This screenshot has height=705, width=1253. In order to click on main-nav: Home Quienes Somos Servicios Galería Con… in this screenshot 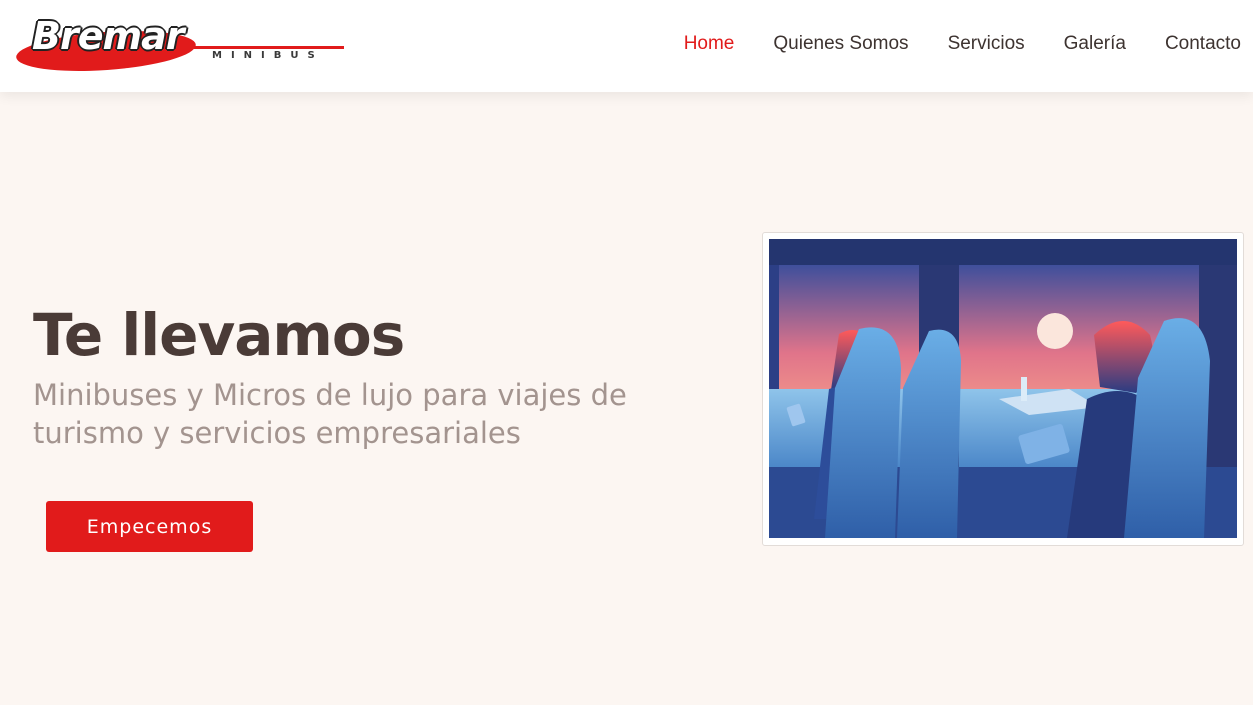, I will do `click(943, 44)`.